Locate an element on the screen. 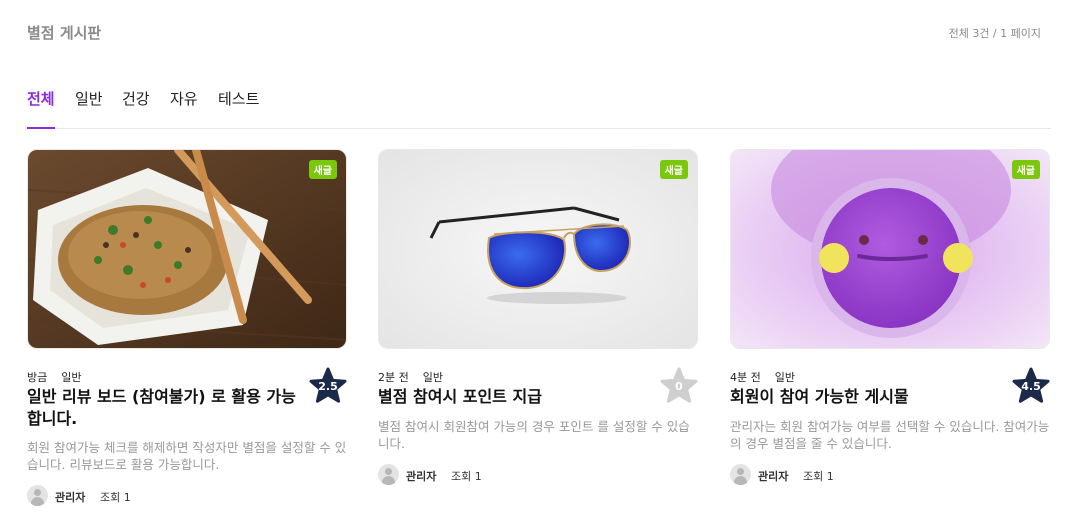 This screenshot has height=530, width=1079. rating-value: 4.5 is located at coordinates (1031, 386).